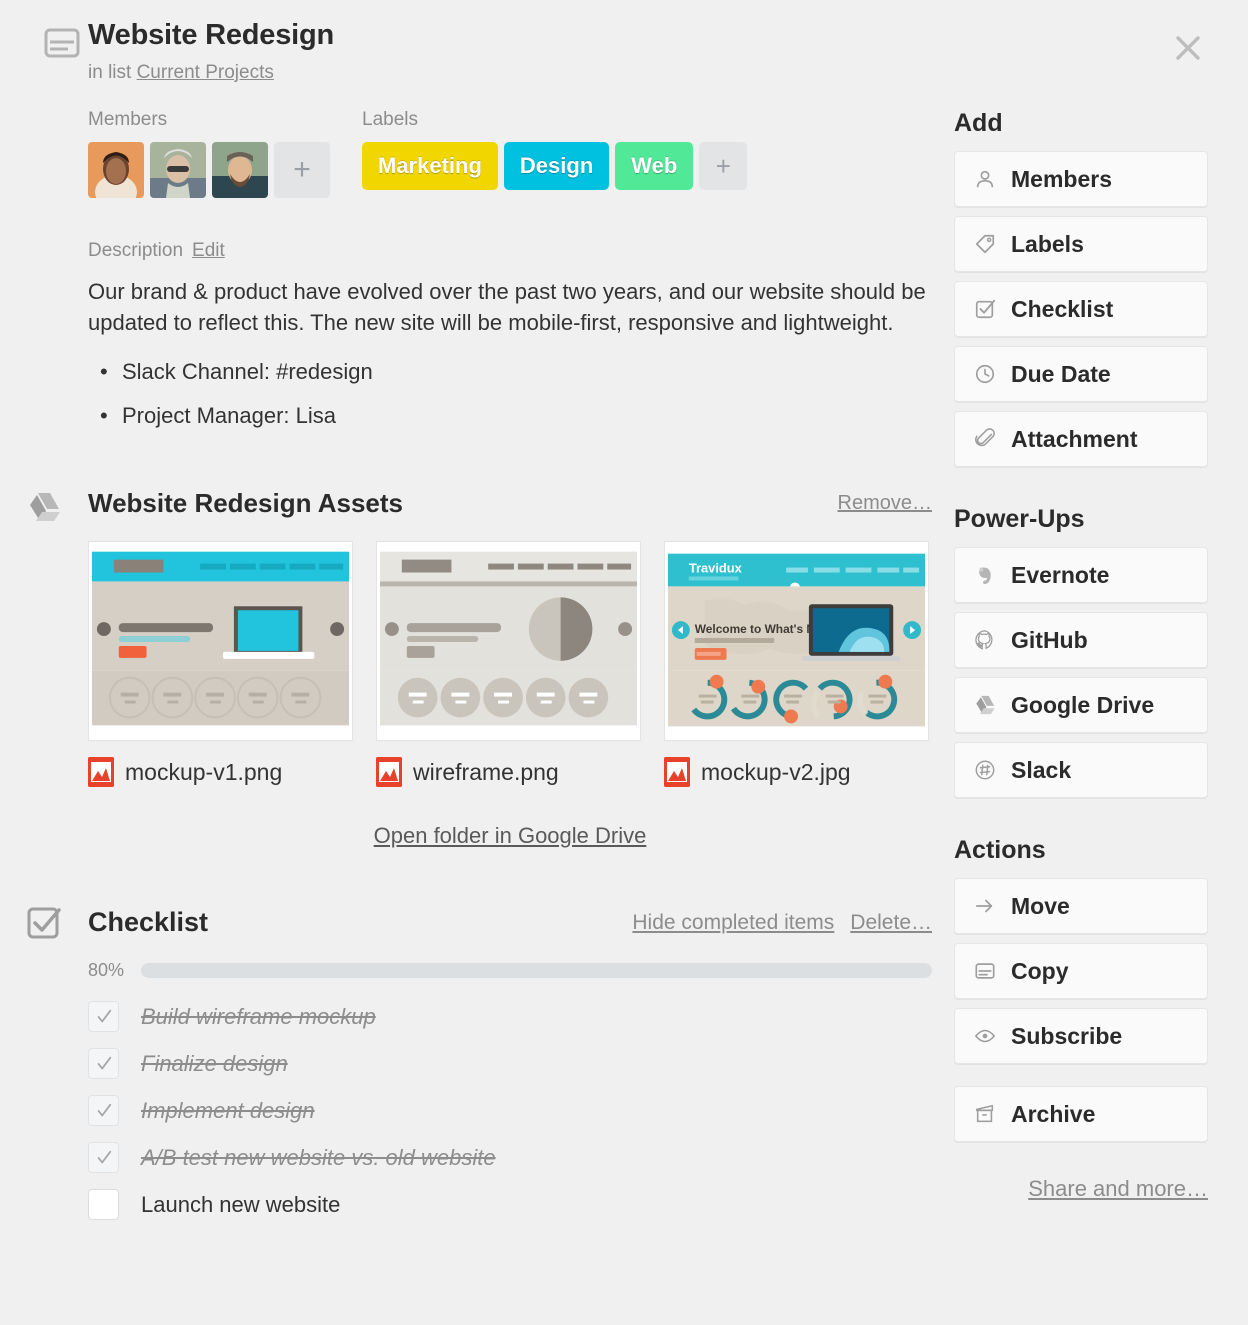 This screenshot has width=1248, height=1325. I want to click on attachment-filename-1: mockup-v1.png, so click(220, 772).